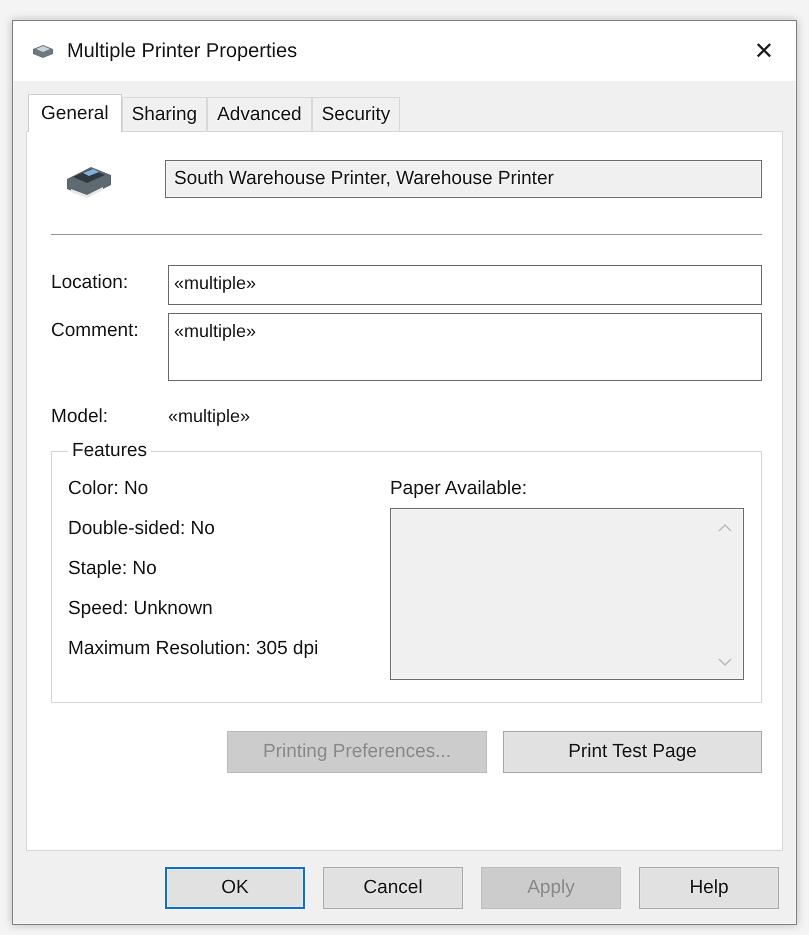  What do you see at coordinates (141, 609) in the screenshot?
I see `feature-text: Speed: Unknown` at bounding box center [141, 609].